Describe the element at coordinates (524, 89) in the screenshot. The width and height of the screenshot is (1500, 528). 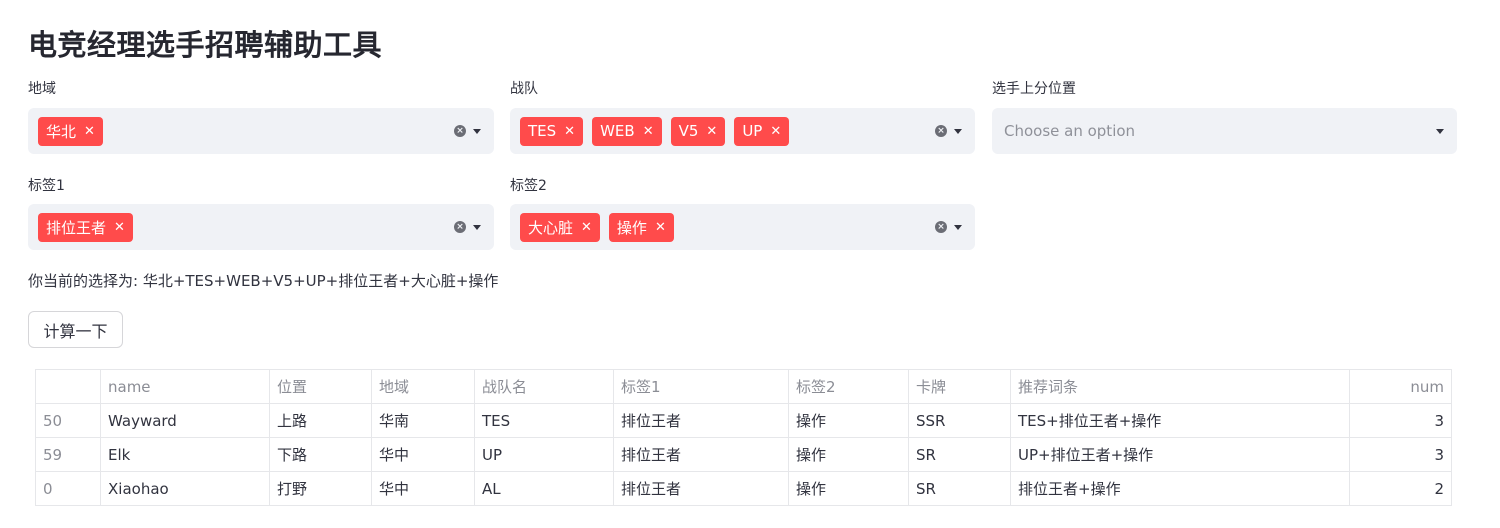
I see `team-label: 战队` at that location.